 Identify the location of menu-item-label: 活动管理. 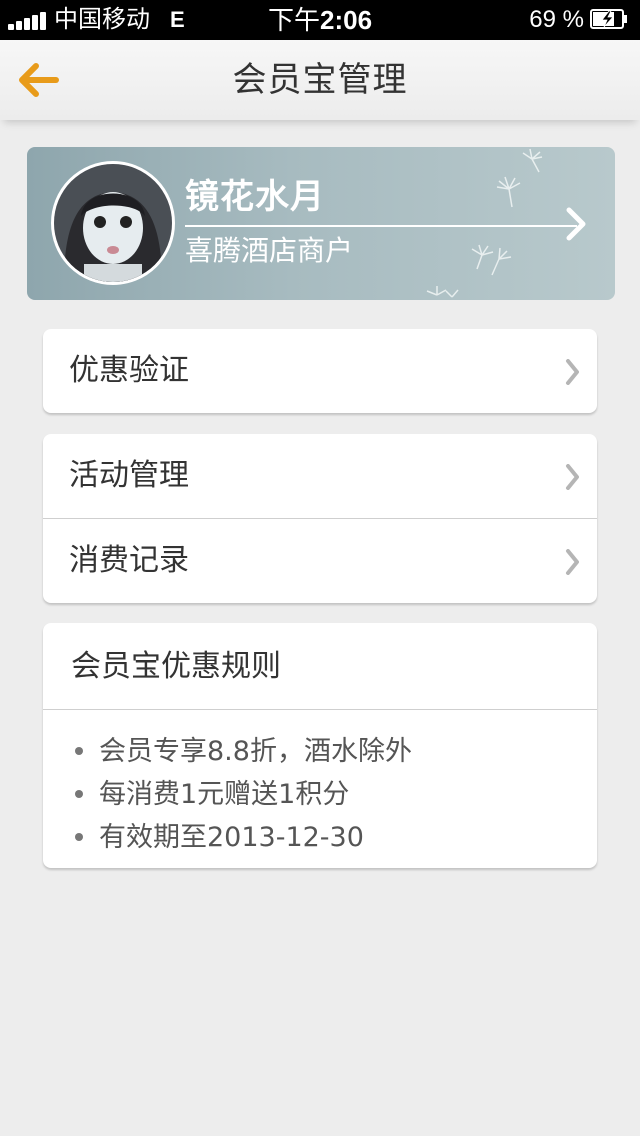
(129, 475).